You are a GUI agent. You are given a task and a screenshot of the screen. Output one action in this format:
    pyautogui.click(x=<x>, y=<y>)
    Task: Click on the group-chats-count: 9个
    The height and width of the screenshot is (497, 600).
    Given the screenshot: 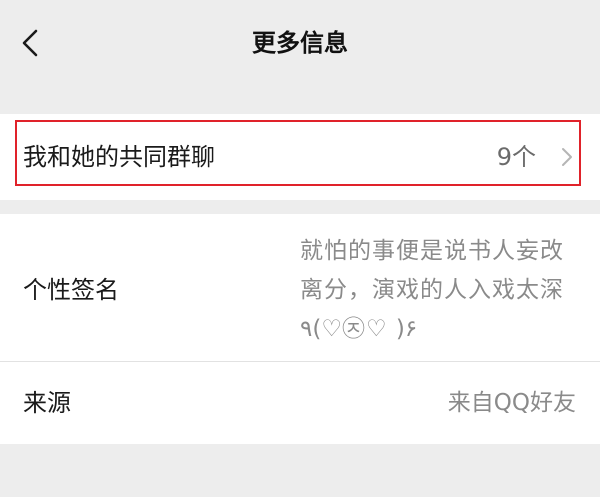 What is the action you would take?
    pyautogui.click(x=516, y=157)
    